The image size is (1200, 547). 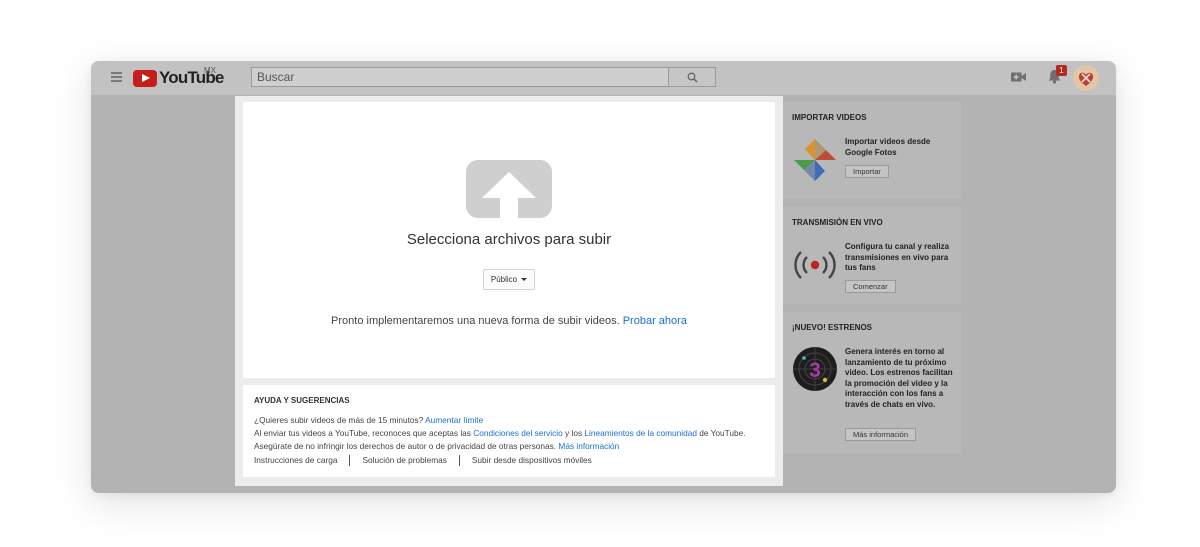 I want to click on mobile-upload-link: Subir desde dispositivos móviles, so click(x=531, y=460).